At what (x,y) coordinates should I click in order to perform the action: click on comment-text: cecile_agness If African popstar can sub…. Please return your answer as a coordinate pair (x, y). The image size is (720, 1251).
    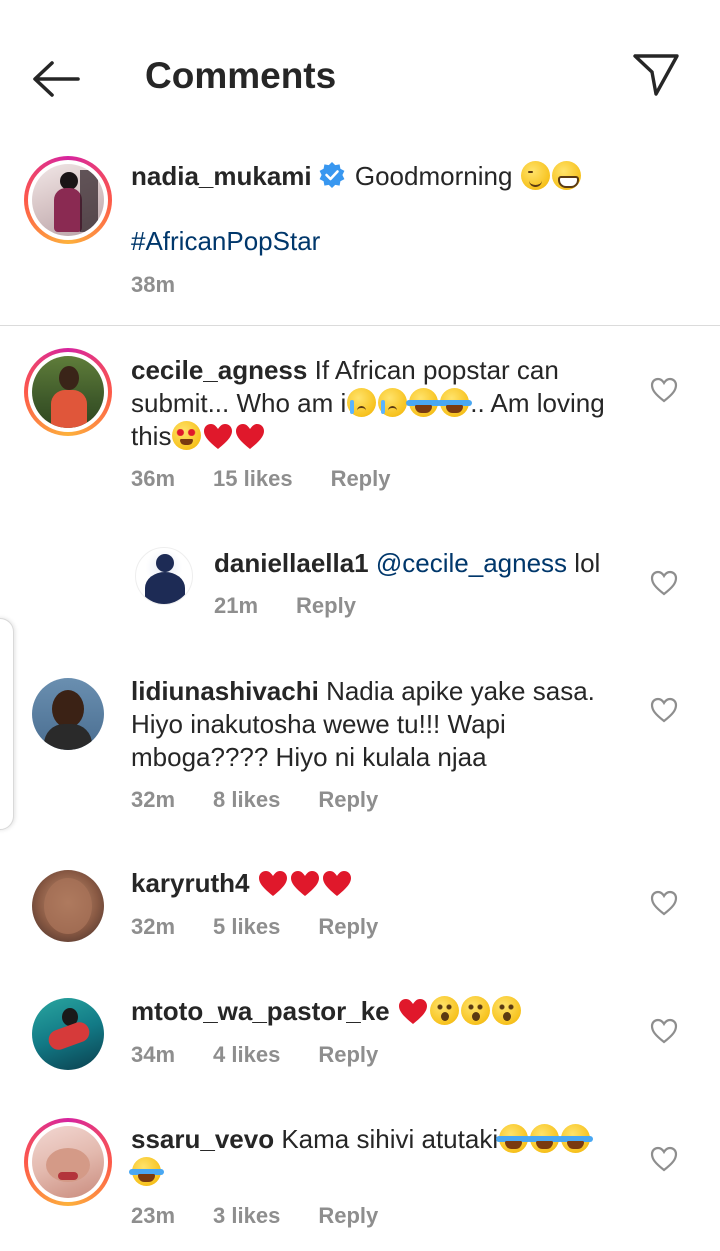
    Looking at the image, I should click on (368, 403).